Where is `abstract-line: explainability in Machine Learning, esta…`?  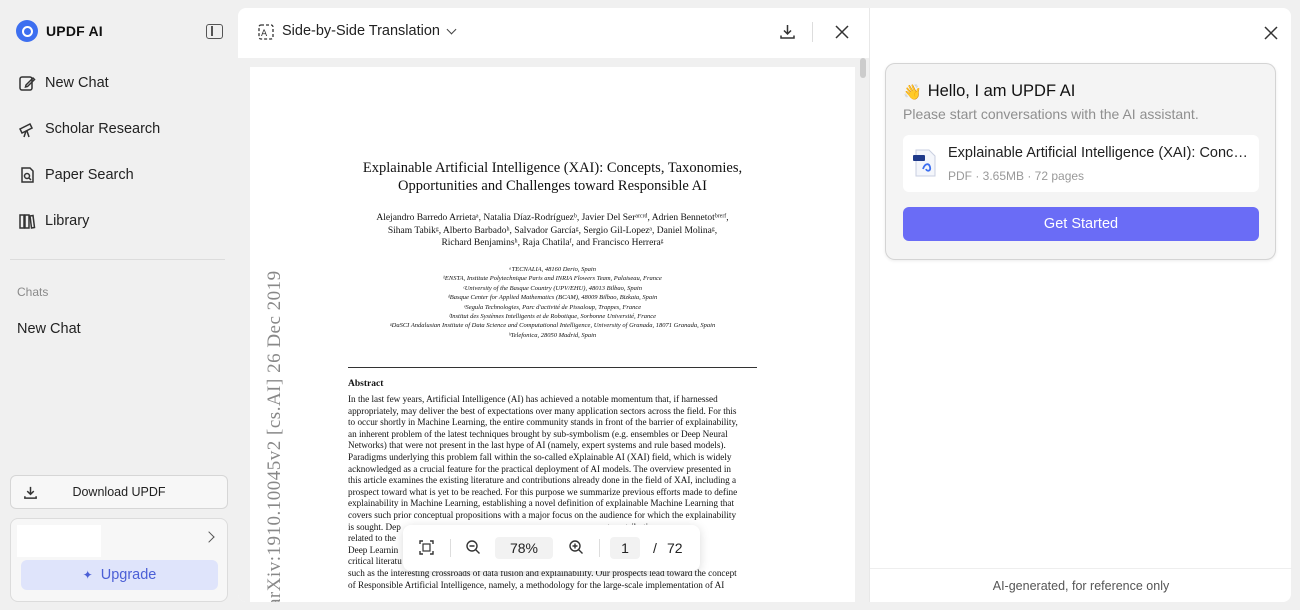 abstract-line: explainability in Machine Learning, esta… is located at coordinates (541, 503).